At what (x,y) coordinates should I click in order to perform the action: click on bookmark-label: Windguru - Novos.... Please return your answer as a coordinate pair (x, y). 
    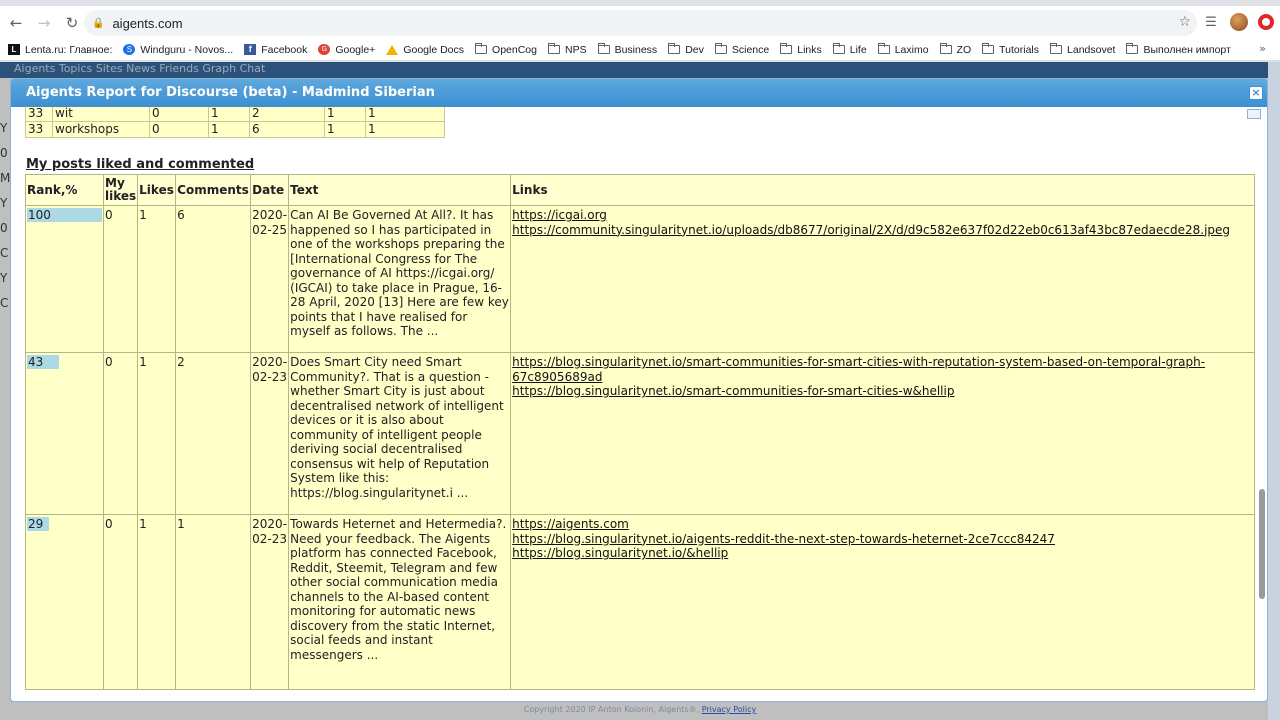
    Looking at the image, I should click on (187, 49).